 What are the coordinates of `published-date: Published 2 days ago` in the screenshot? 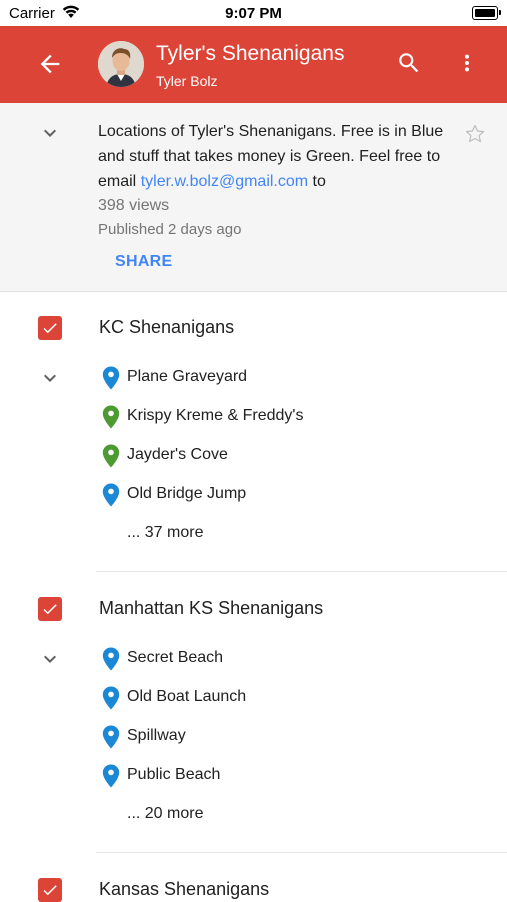 It's located at (170, 229).